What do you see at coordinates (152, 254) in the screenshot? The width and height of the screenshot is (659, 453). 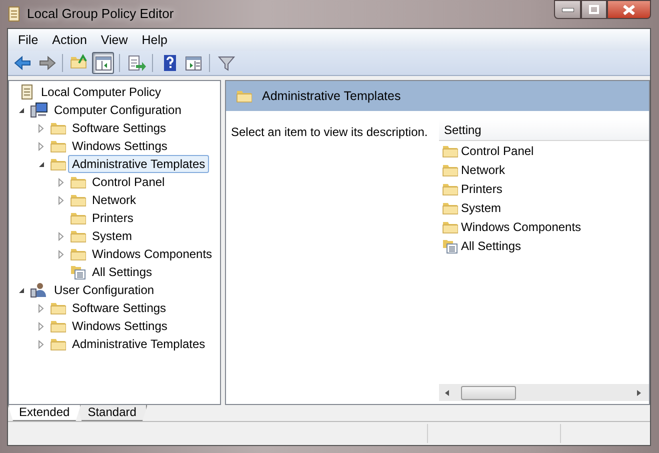 I see `tree-item: Windows Components` at bounding box center [152, 254].